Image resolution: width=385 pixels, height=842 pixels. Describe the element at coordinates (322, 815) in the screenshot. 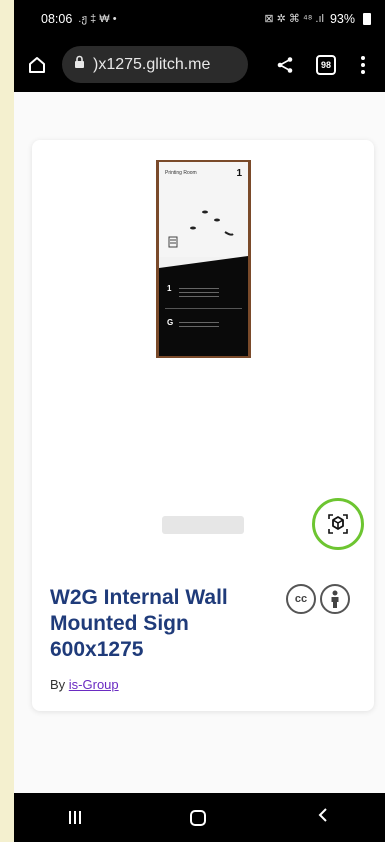

I see `back-chevron-icon` at that location.